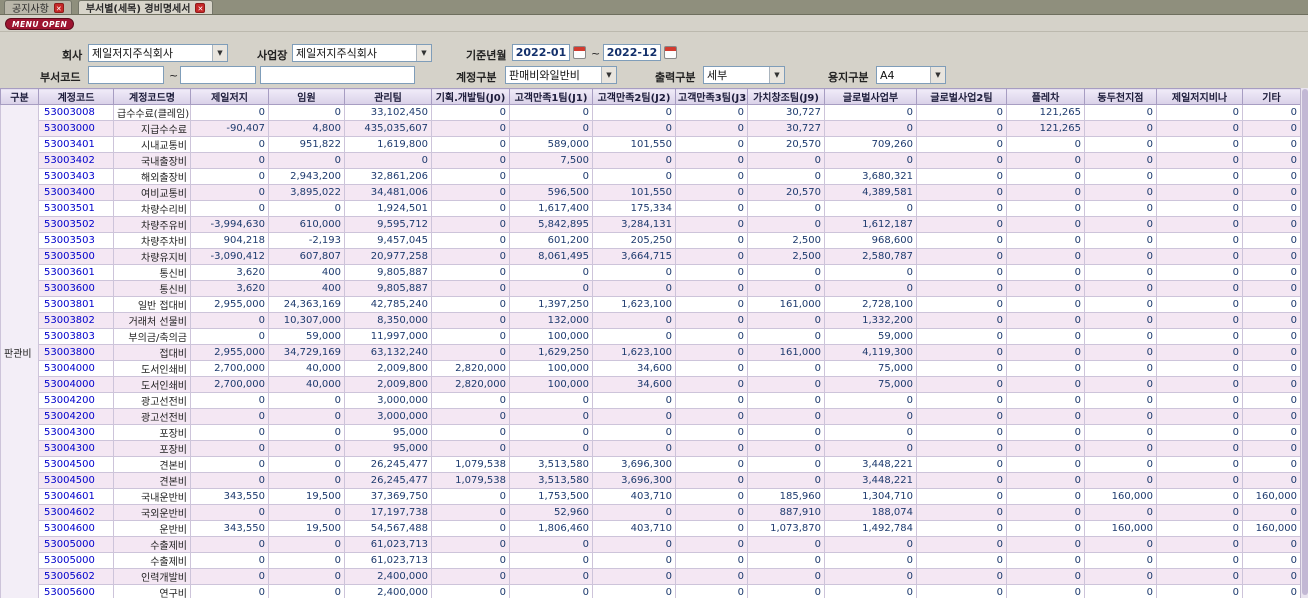 The height and width of the screenshot is (598, 1308). I want to click on account-name-cell: 시내교통비, so click(152, 144).